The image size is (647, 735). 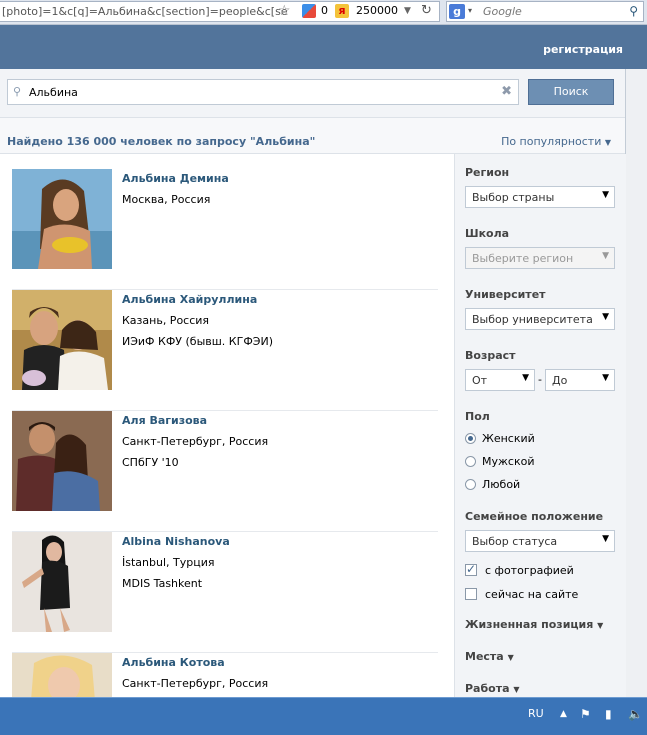 I want to click on person-name: Аля Вагизова, so click(x=164, y=420).